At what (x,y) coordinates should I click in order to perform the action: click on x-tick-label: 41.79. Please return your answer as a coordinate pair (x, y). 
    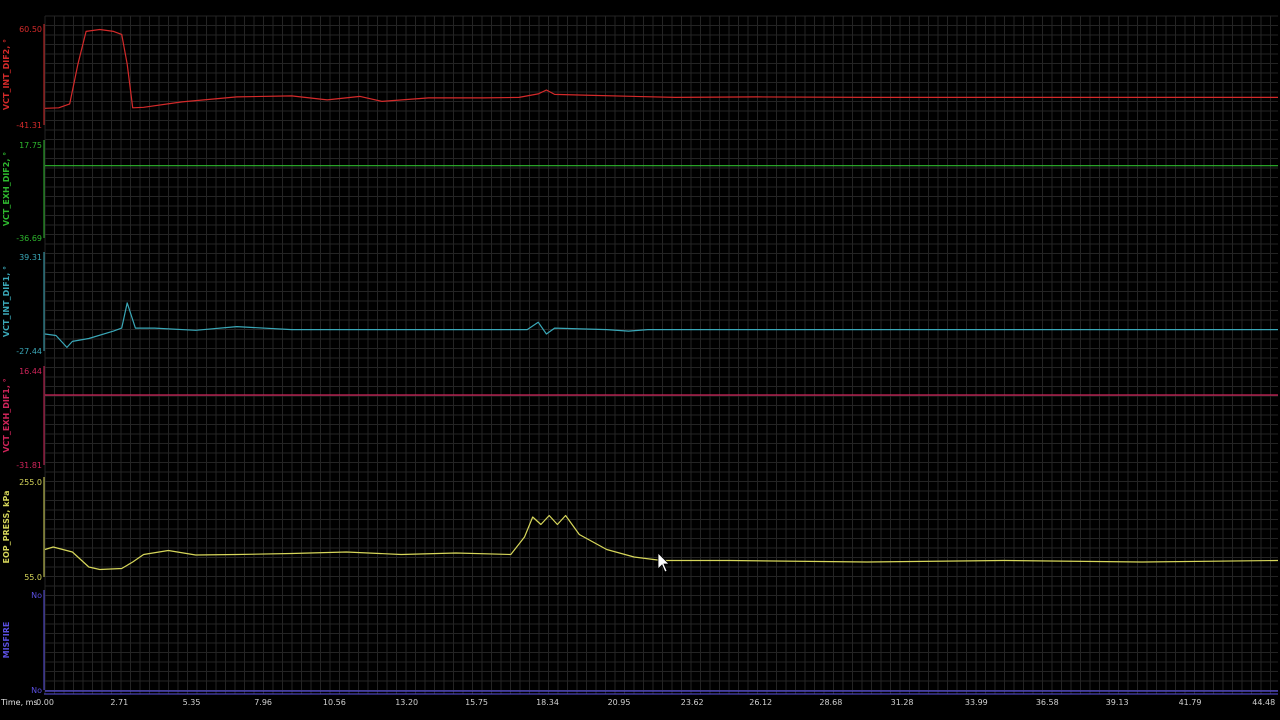
    Looking at the image, I should click on (1190, 702).